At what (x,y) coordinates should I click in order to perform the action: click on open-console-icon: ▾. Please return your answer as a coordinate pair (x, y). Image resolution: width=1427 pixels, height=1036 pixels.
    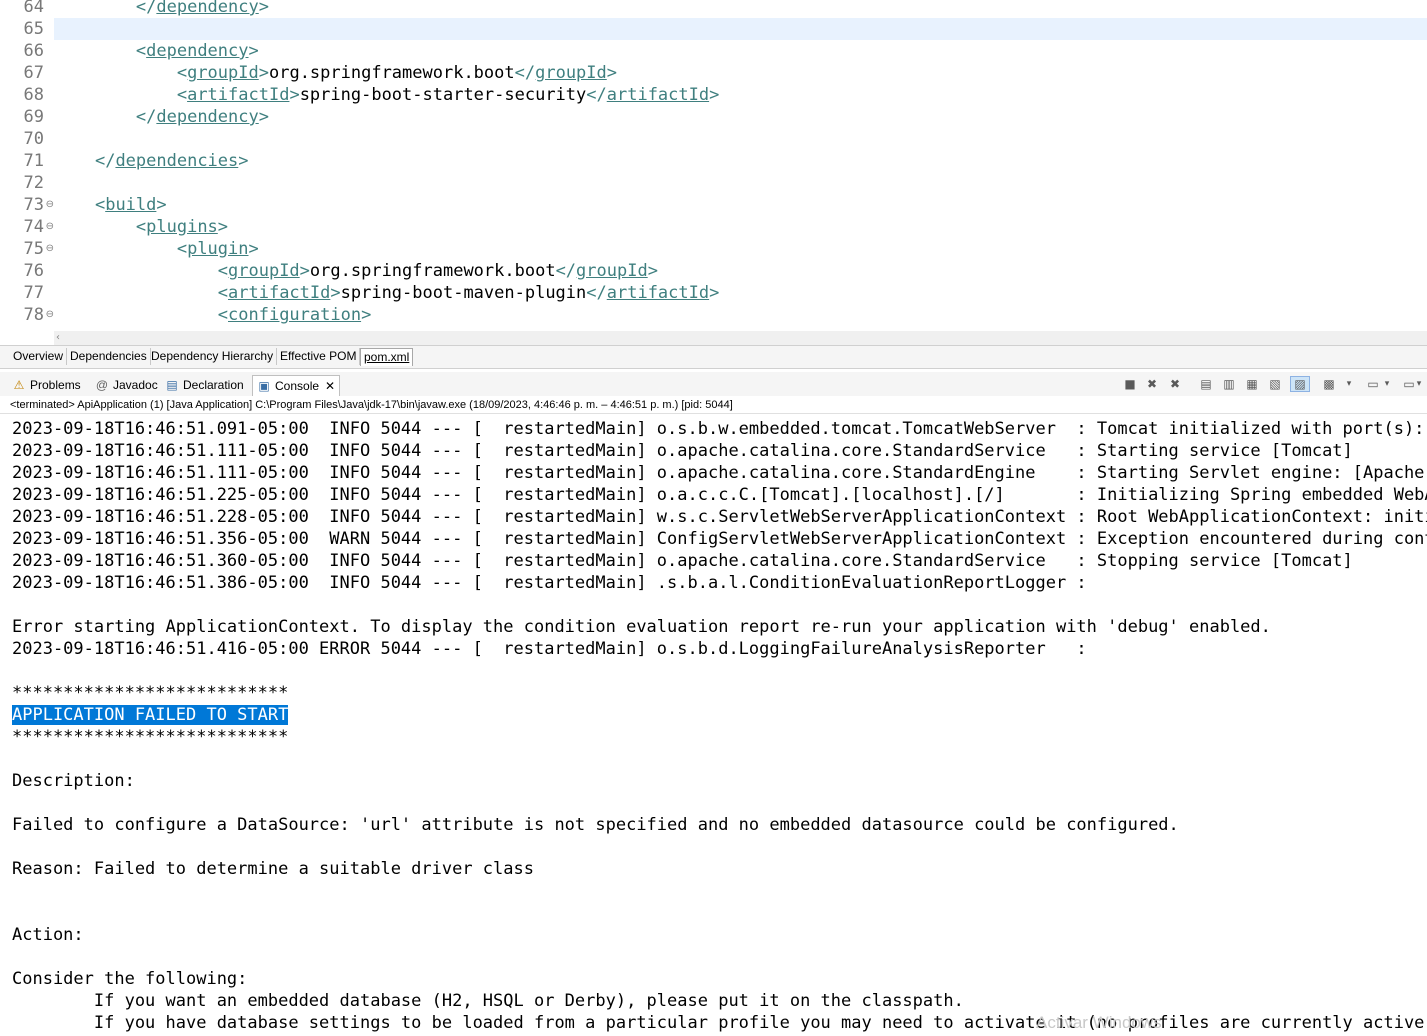
    Looking at the image, I should click on (1387, 384).